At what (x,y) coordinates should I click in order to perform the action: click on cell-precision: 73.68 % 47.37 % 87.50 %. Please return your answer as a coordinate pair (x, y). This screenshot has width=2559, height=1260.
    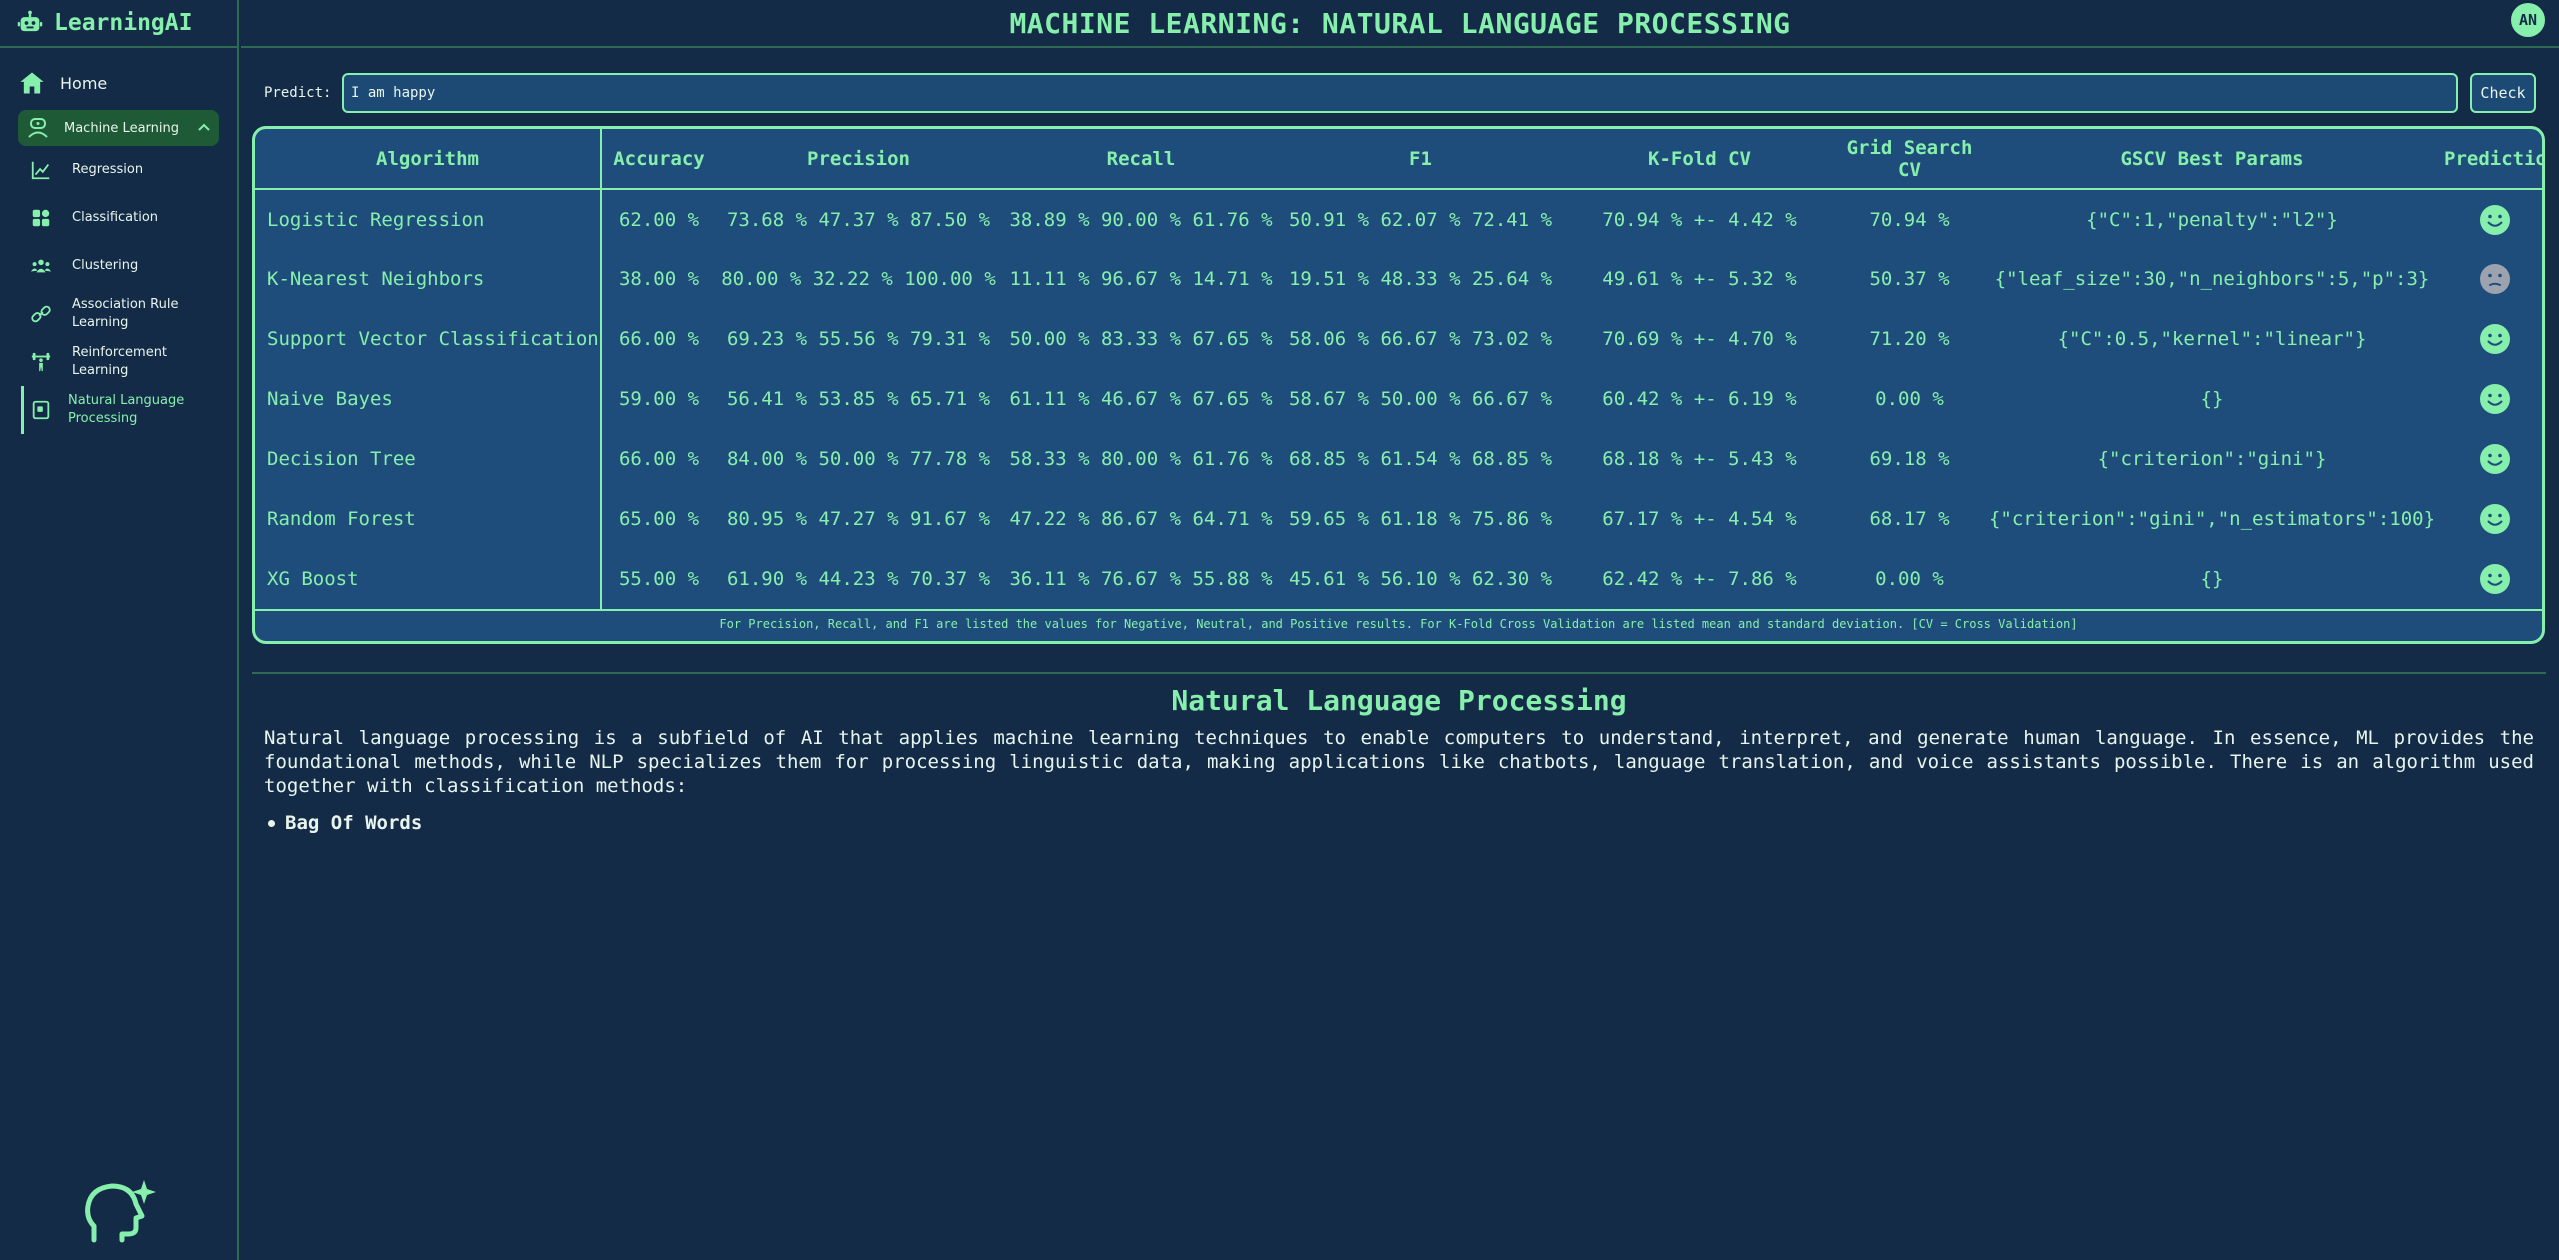
    Looking at the image, I should click on (858, 219).